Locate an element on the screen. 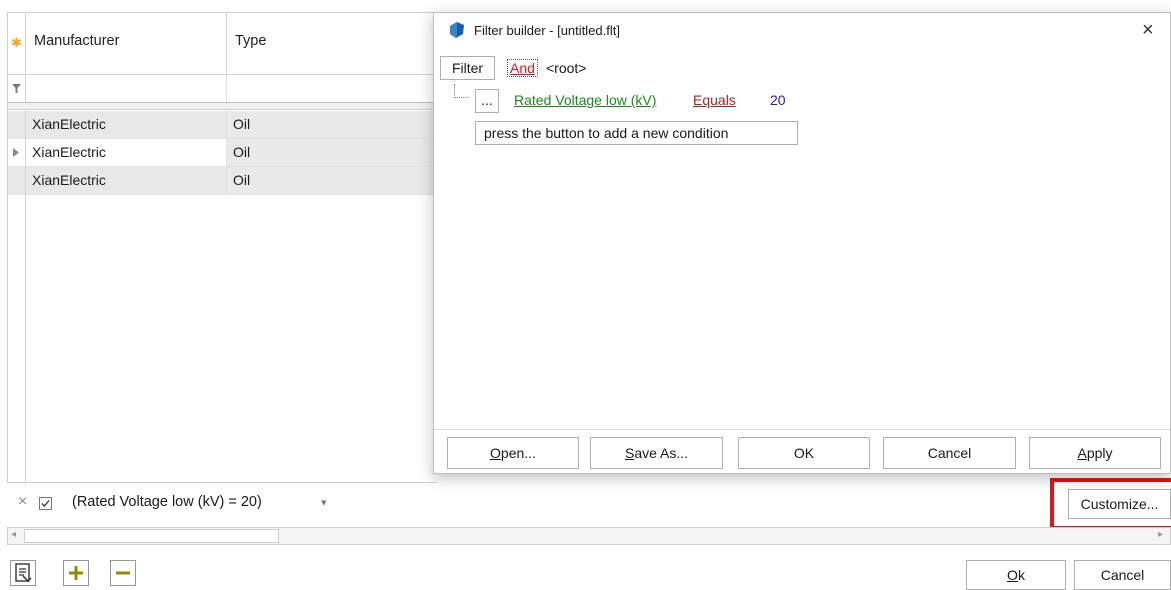  dialog-ok-button: OK is located at coordinates (804, 453).